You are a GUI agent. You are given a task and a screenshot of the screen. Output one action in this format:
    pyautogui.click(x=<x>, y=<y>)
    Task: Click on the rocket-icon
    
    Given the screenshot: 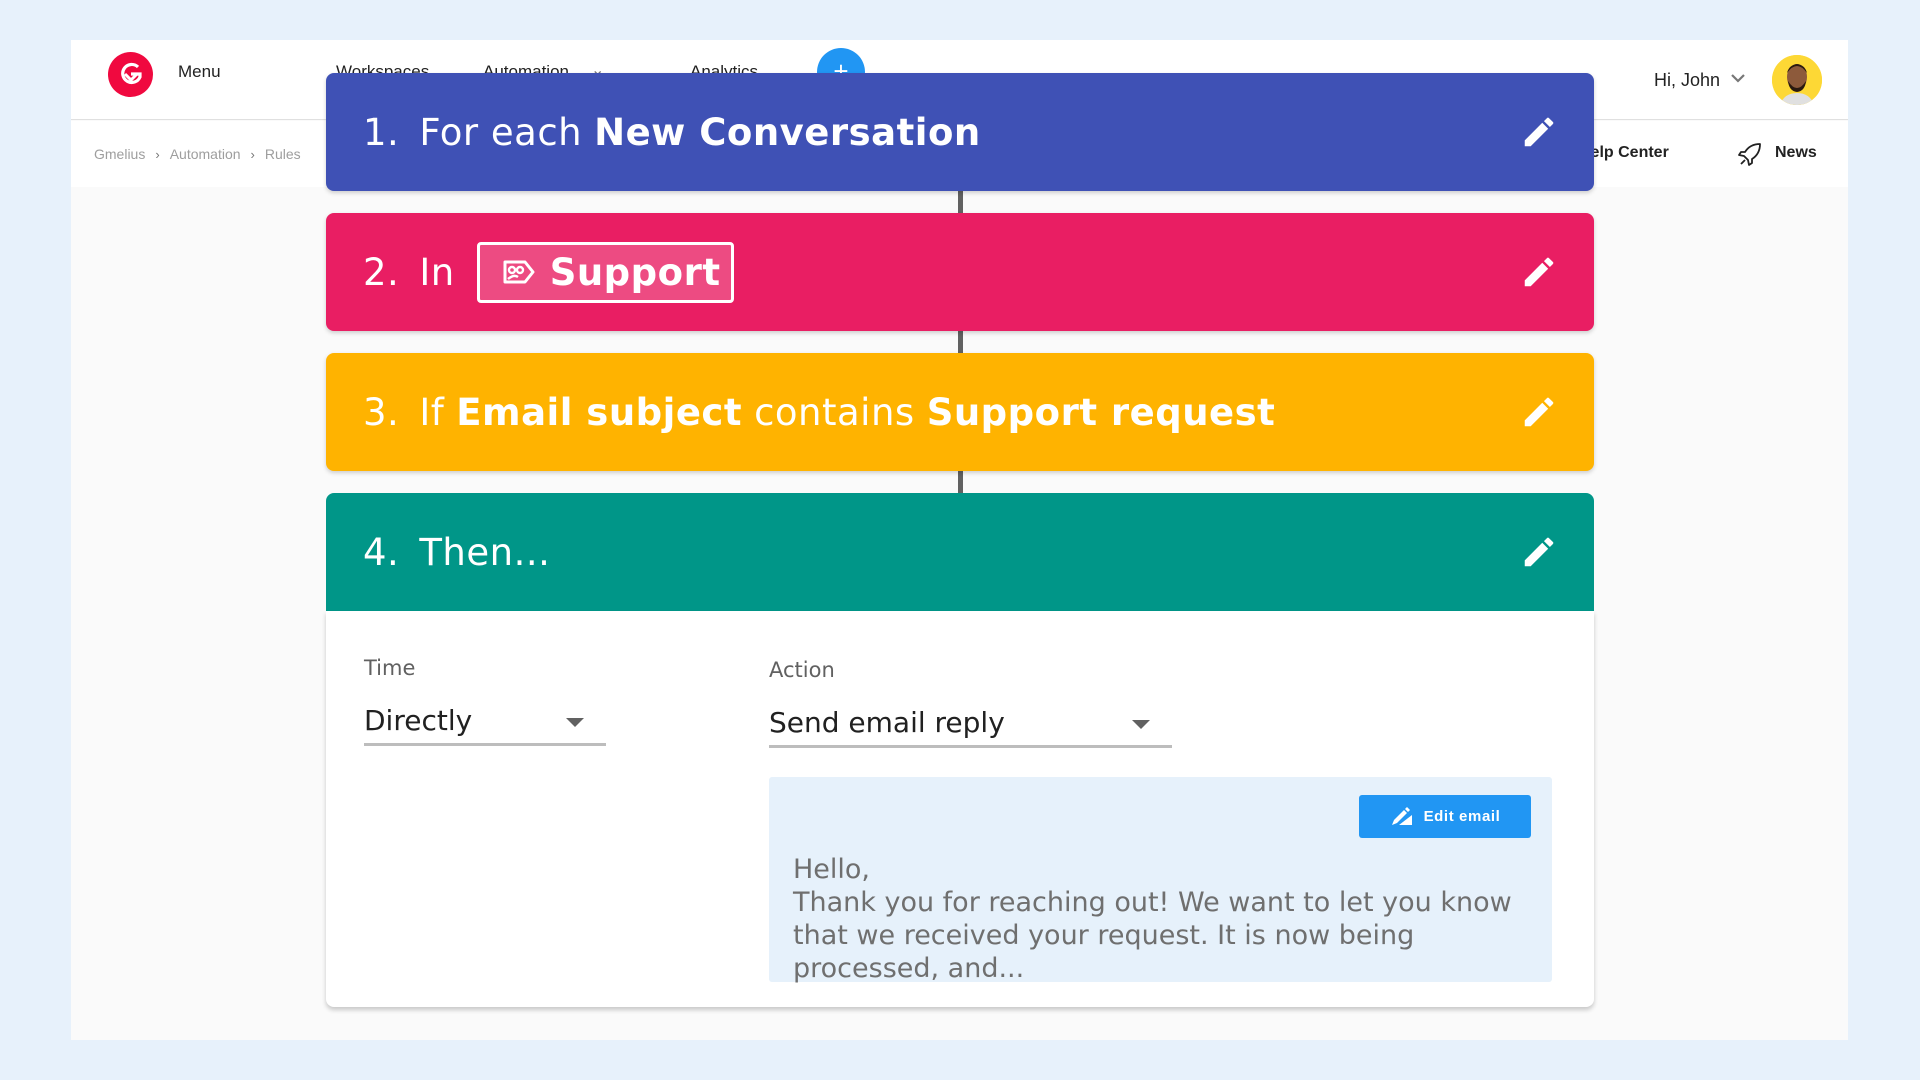 What is the action you would take?
    pyautogui.click(x=1750, y=154)
    